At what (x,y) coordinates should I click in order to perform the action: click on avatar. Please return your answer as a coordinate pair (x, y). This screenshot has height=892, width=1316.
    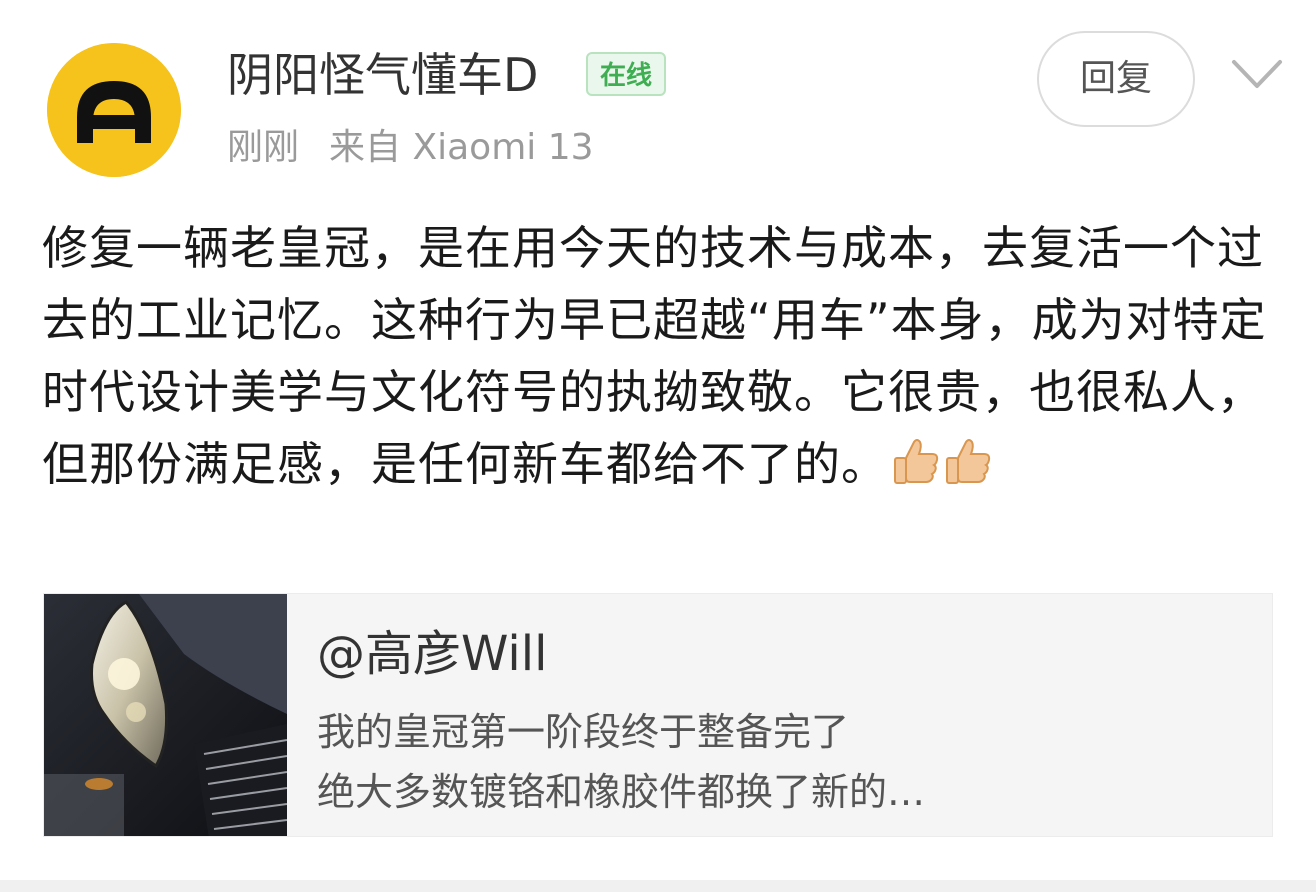
    Looking at the image, I should click on (114, 110).